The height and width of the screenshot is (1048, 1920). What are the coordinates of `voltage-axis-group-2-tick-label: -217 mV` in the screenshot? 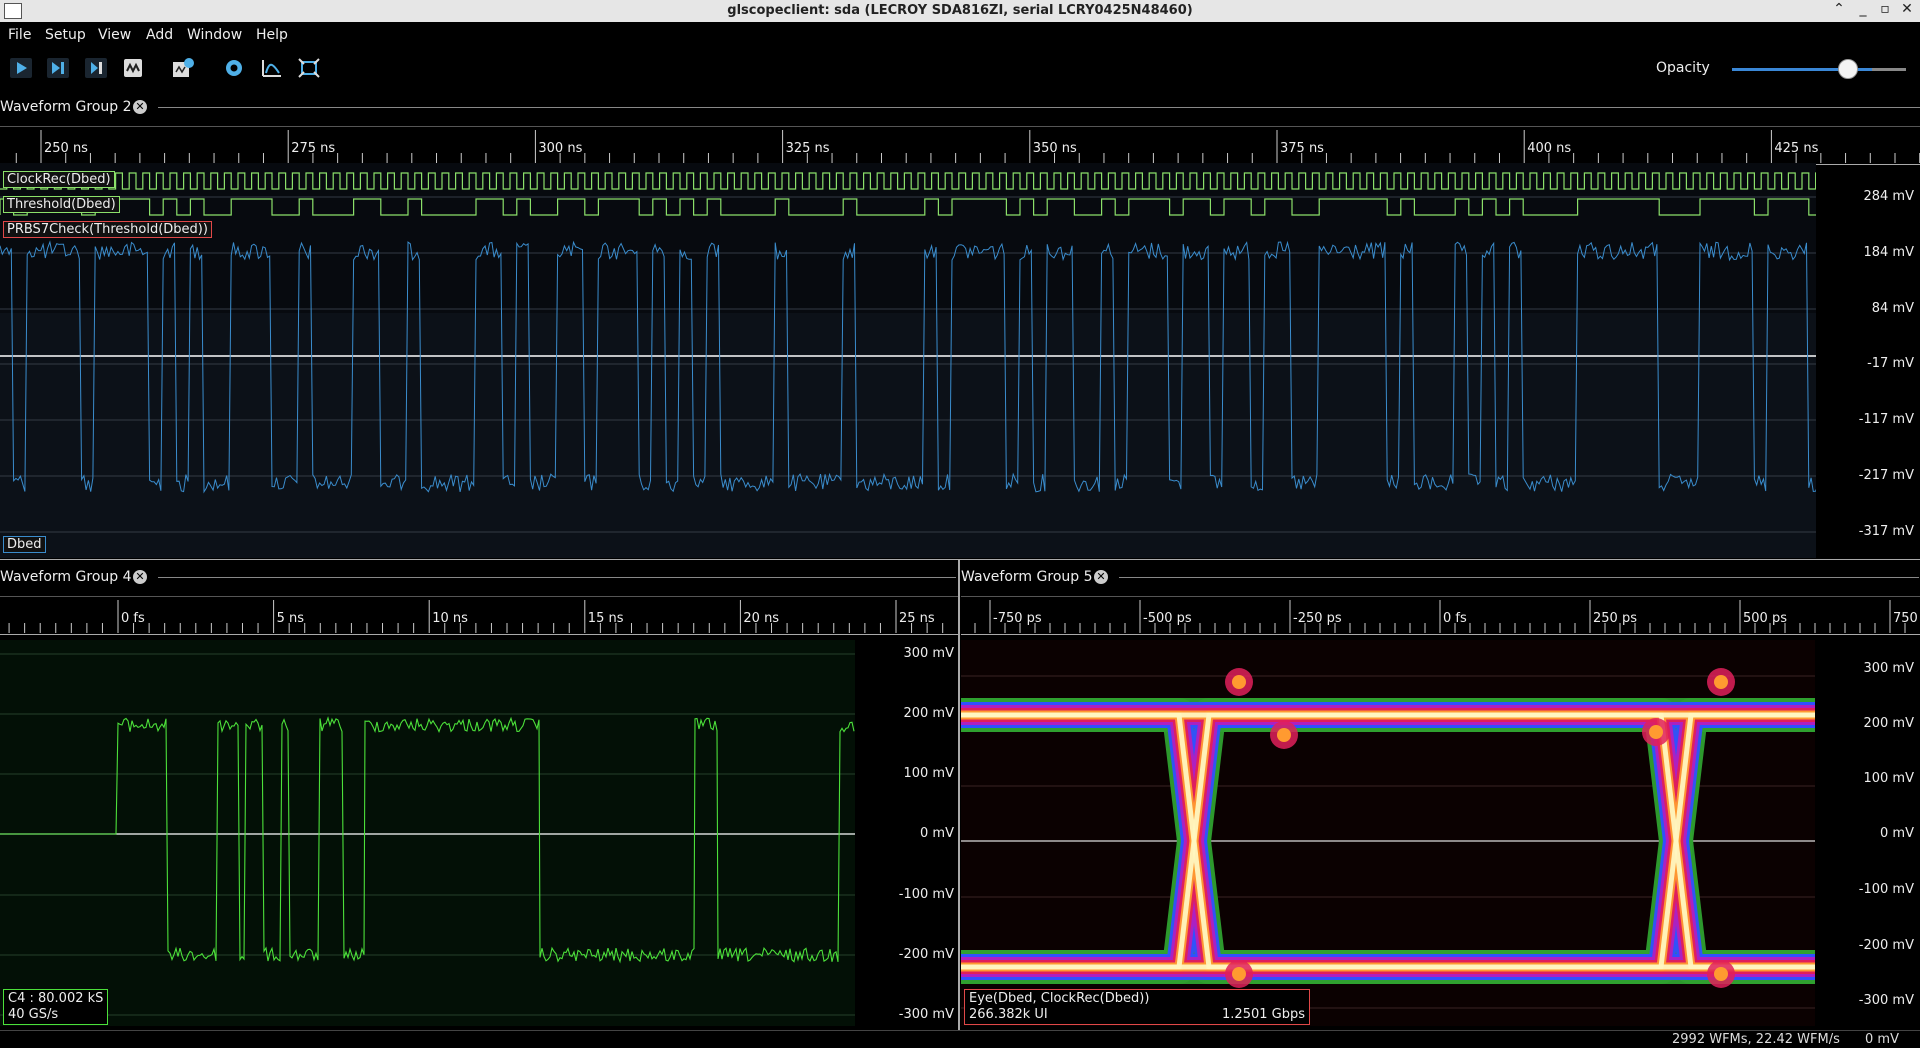 It's located at (1886, 475).